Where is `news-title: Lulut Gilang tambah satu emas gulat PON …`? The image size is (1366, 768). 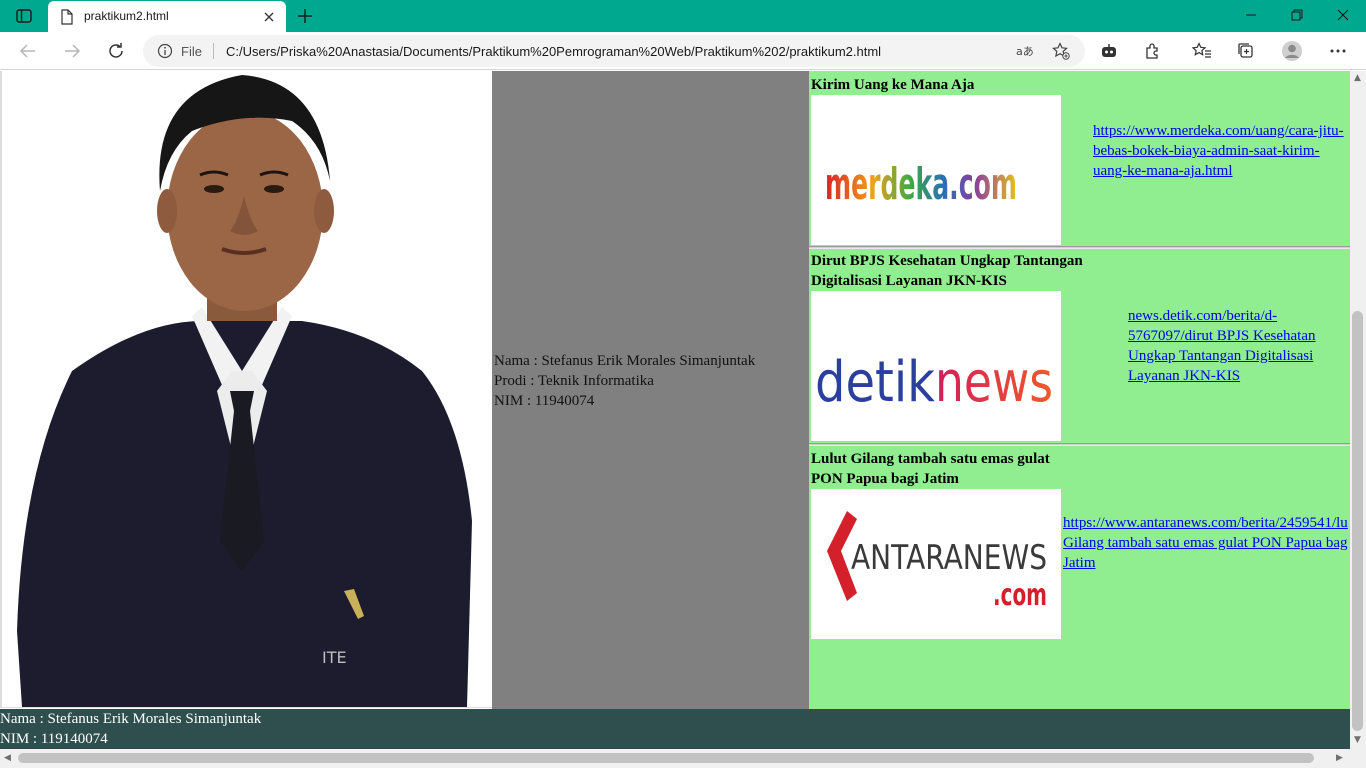
news-title: Lulut Gilang tambah satu emas gulat PON … is located at coordinates (930, 469).